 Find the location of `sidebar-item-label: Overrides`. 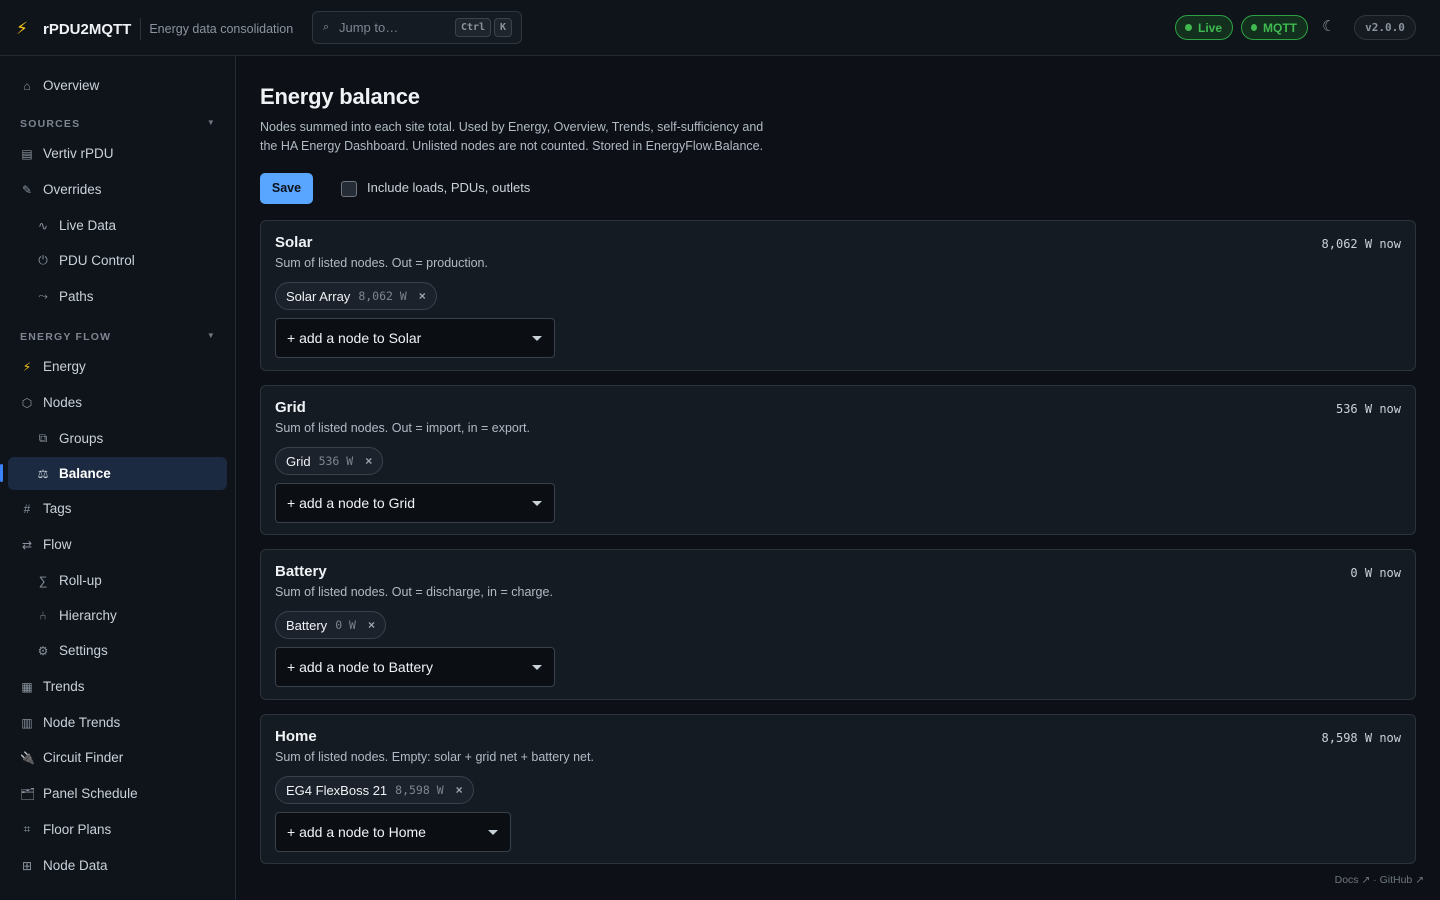

sidebar-item-label: Overrides is located at coordinates (72, 189).